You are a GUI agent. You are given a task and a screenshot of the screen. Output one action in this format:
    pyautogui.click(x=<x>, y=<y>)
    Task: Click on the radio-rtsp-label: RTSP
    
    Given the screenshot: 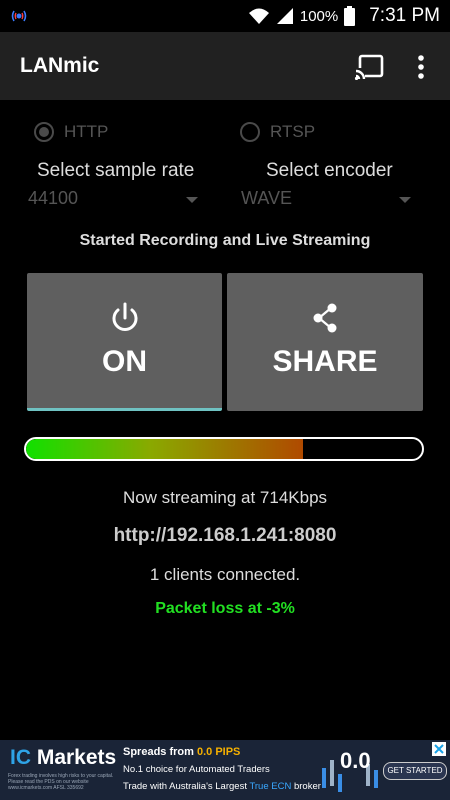 What is the action you would take?
    pyautogui.click(x=293, y=131)
    